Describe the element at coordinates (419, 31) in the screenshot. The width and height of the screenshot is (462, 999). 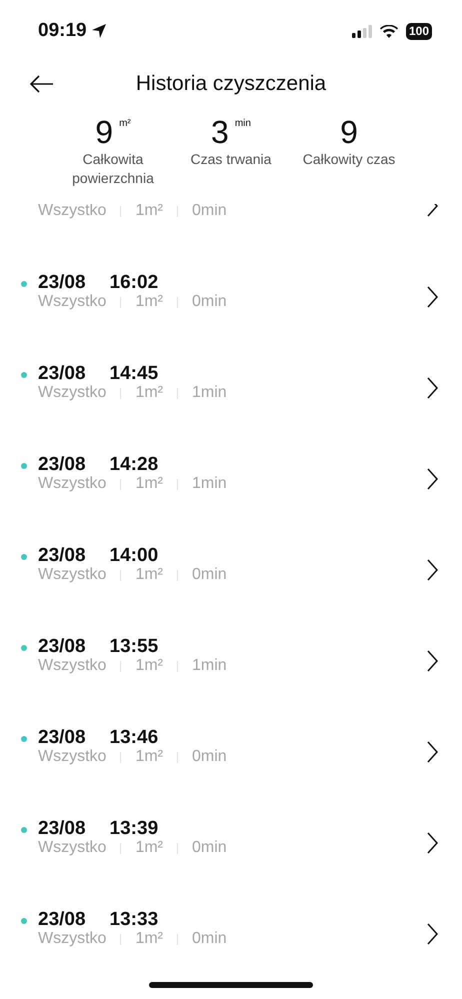
I see `battery-indicator: 100` at that location.